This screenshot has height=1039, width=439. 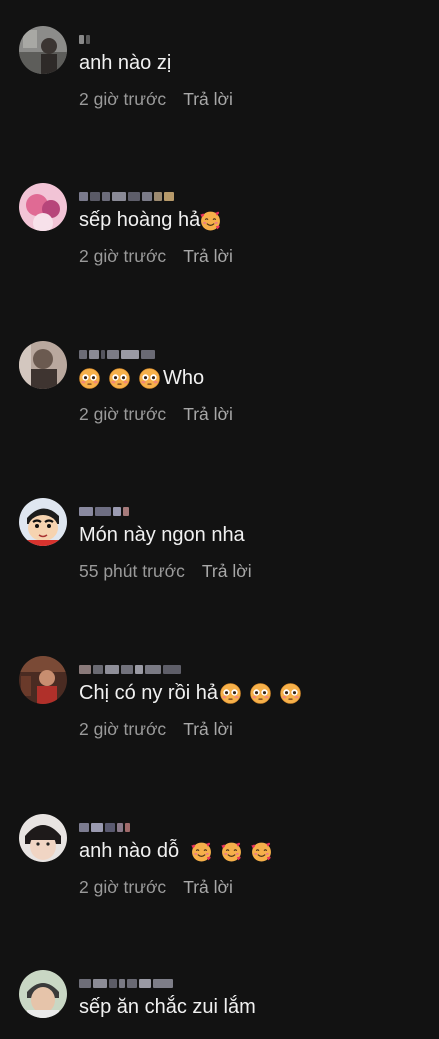 What do you see at coordinates (219, 81) in the screenshot?
I see `comment-item: anh nào zị 2 giờ trước Trả lời` at bounding box center [219, 81].